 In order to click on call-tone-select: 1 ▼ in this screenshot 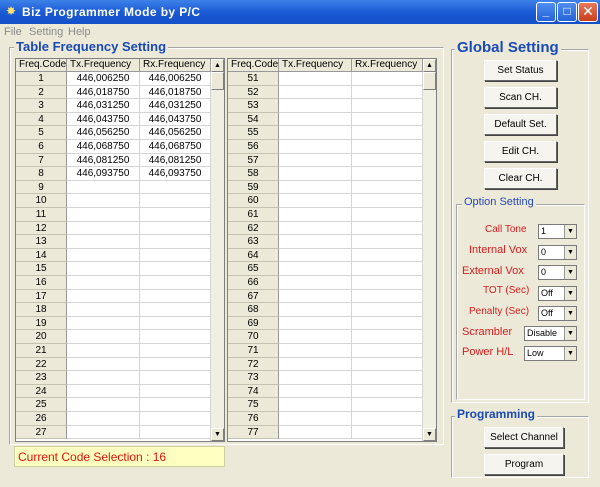, I will do `click(557, 231)`.